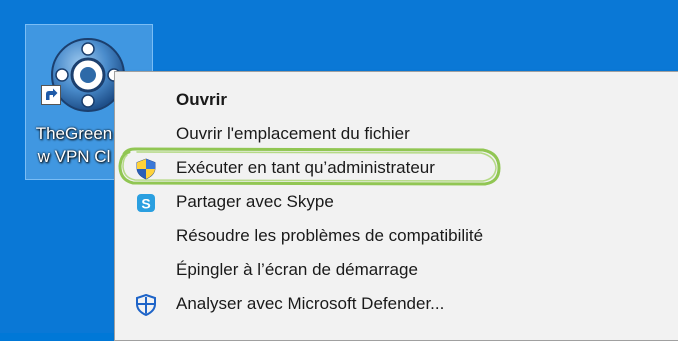  What do you see at coordinates (396, 203) in the screenshot?
I see `menu-item-share-skype: S Partager avec Skype` at bounding box center [396, 203].